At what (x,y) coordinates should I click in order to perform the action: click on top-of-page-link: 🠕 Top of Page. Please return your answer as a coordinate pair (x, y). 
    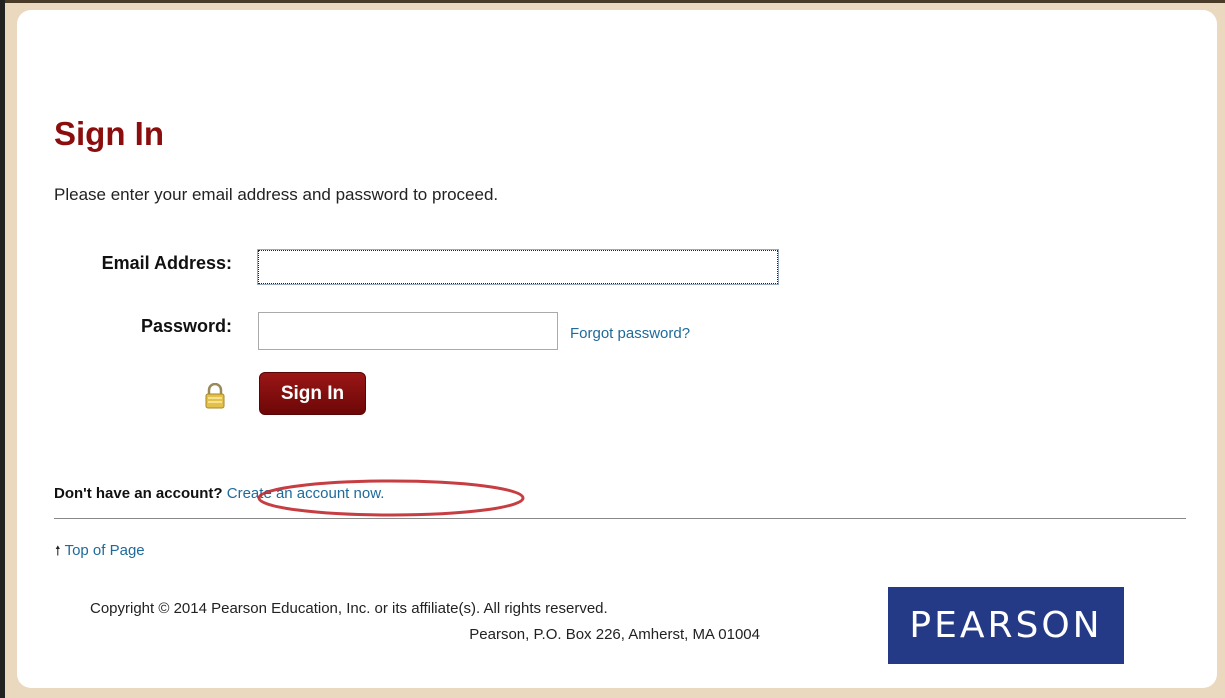
    Looking at the image, I should click on (100, 553).